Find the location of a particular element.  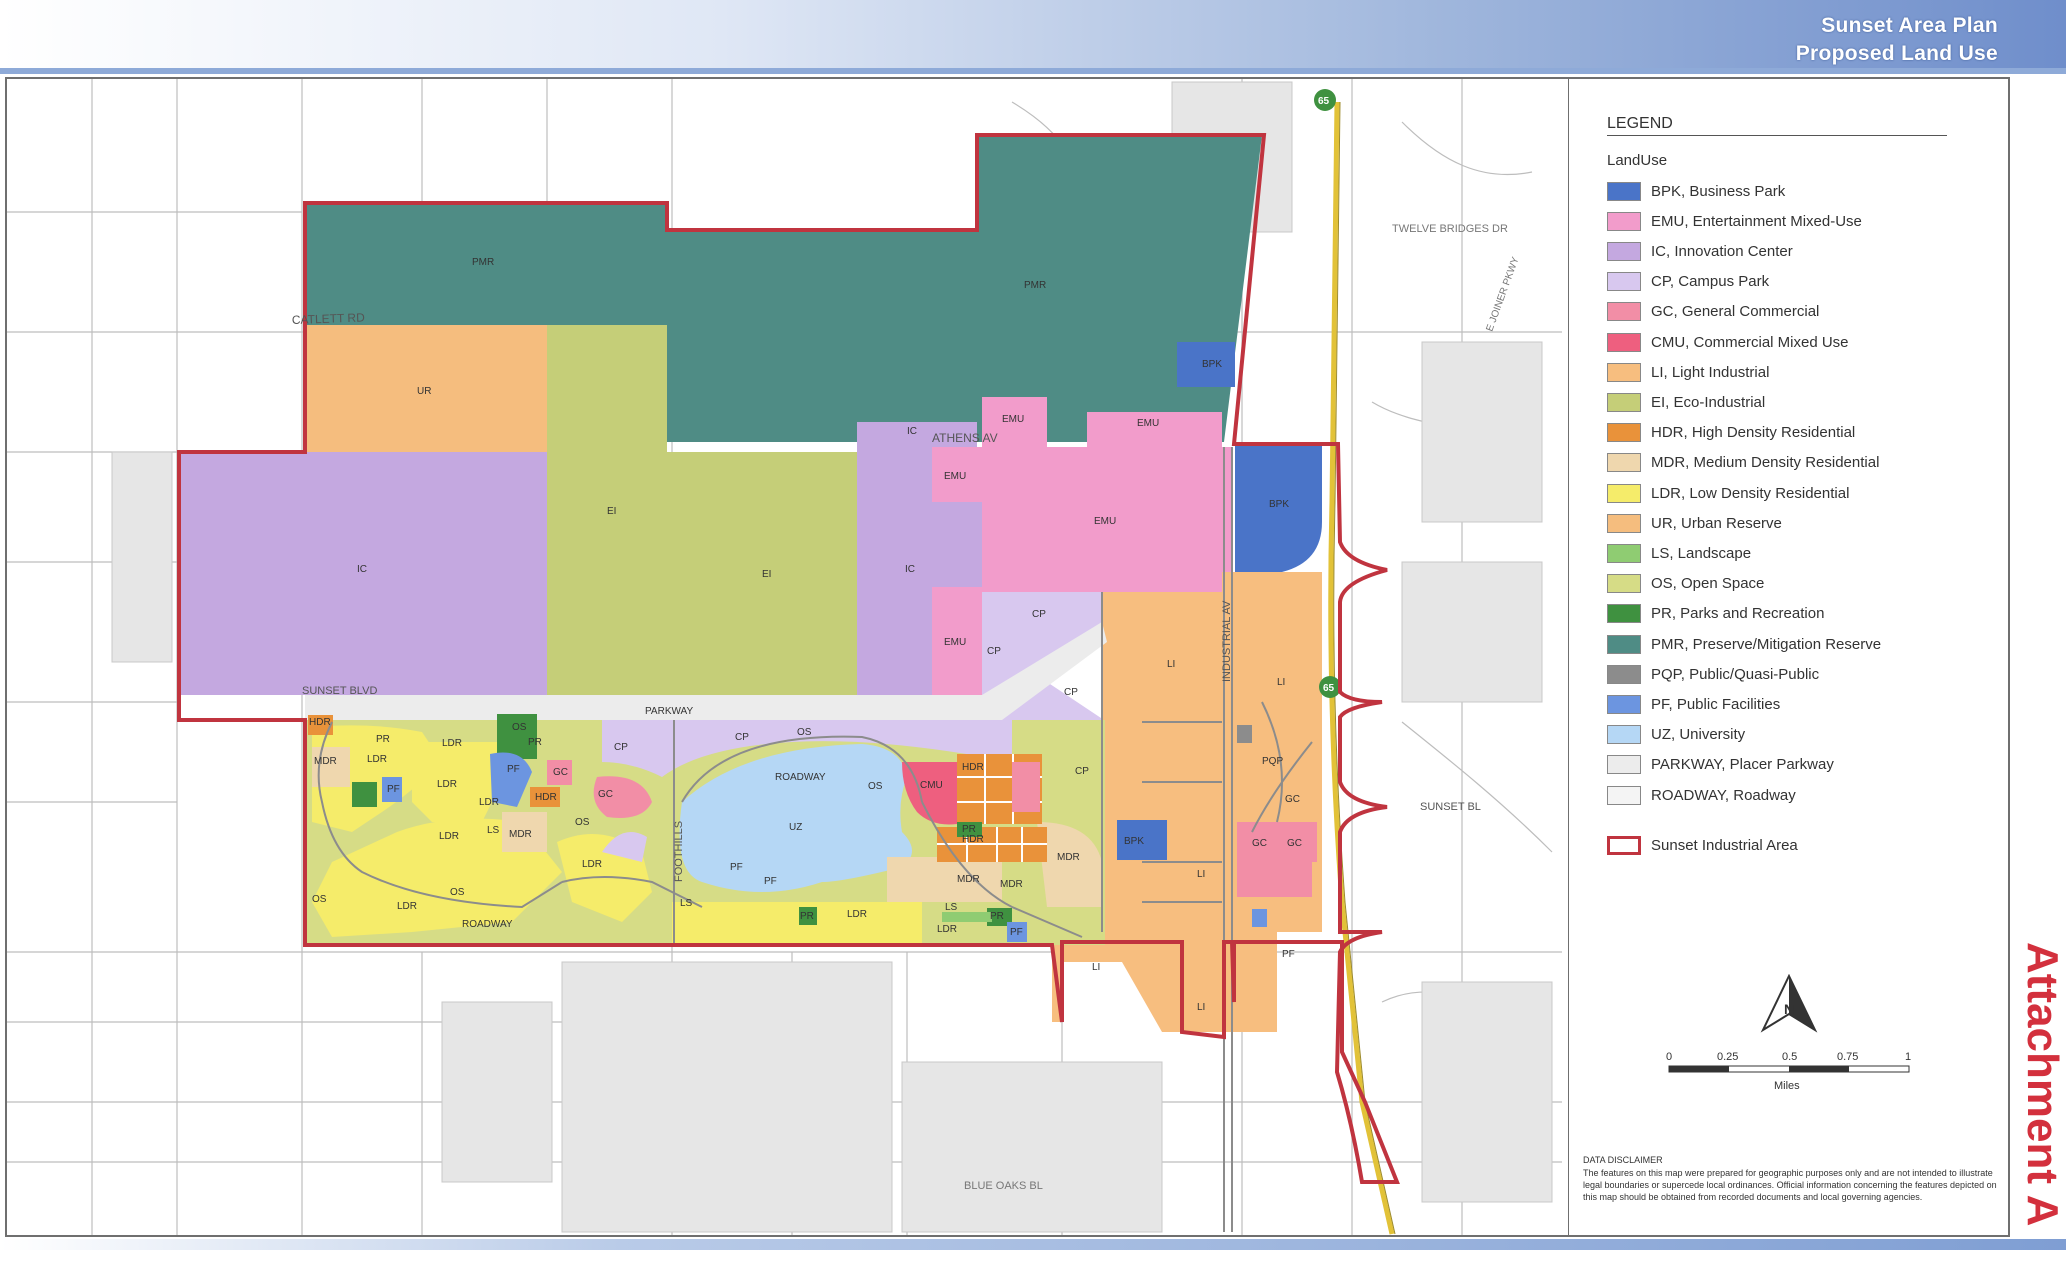

legend-item-label: BPK, Business Park is located at coordinates (1718, 191).